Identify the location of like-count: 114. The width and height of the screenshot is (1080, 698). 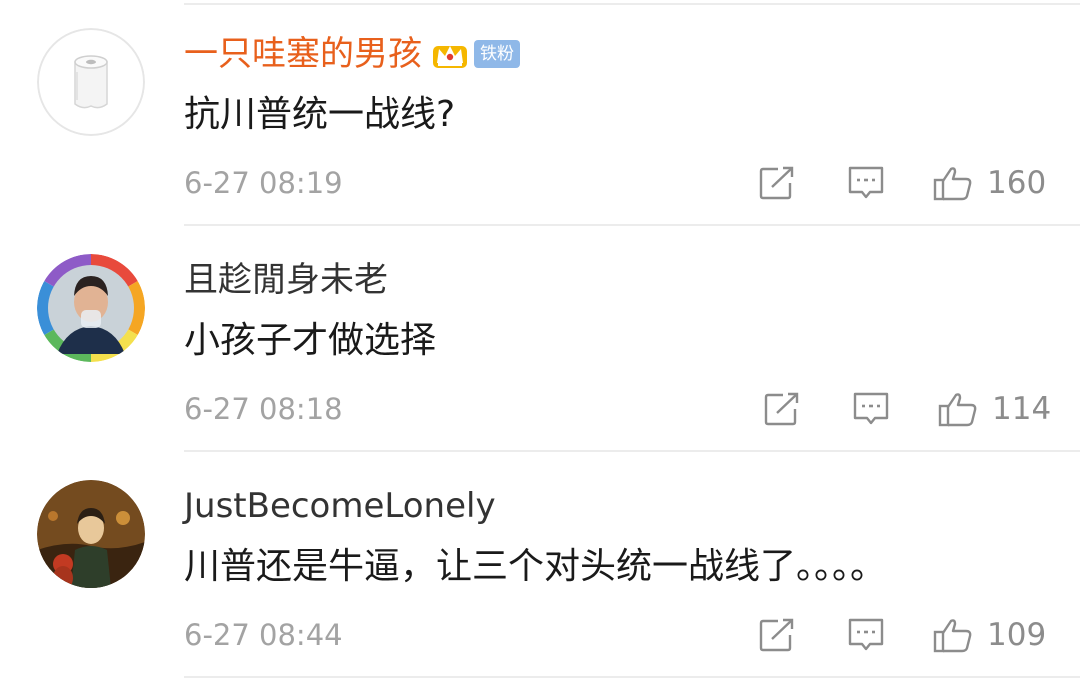
(1022, 409).